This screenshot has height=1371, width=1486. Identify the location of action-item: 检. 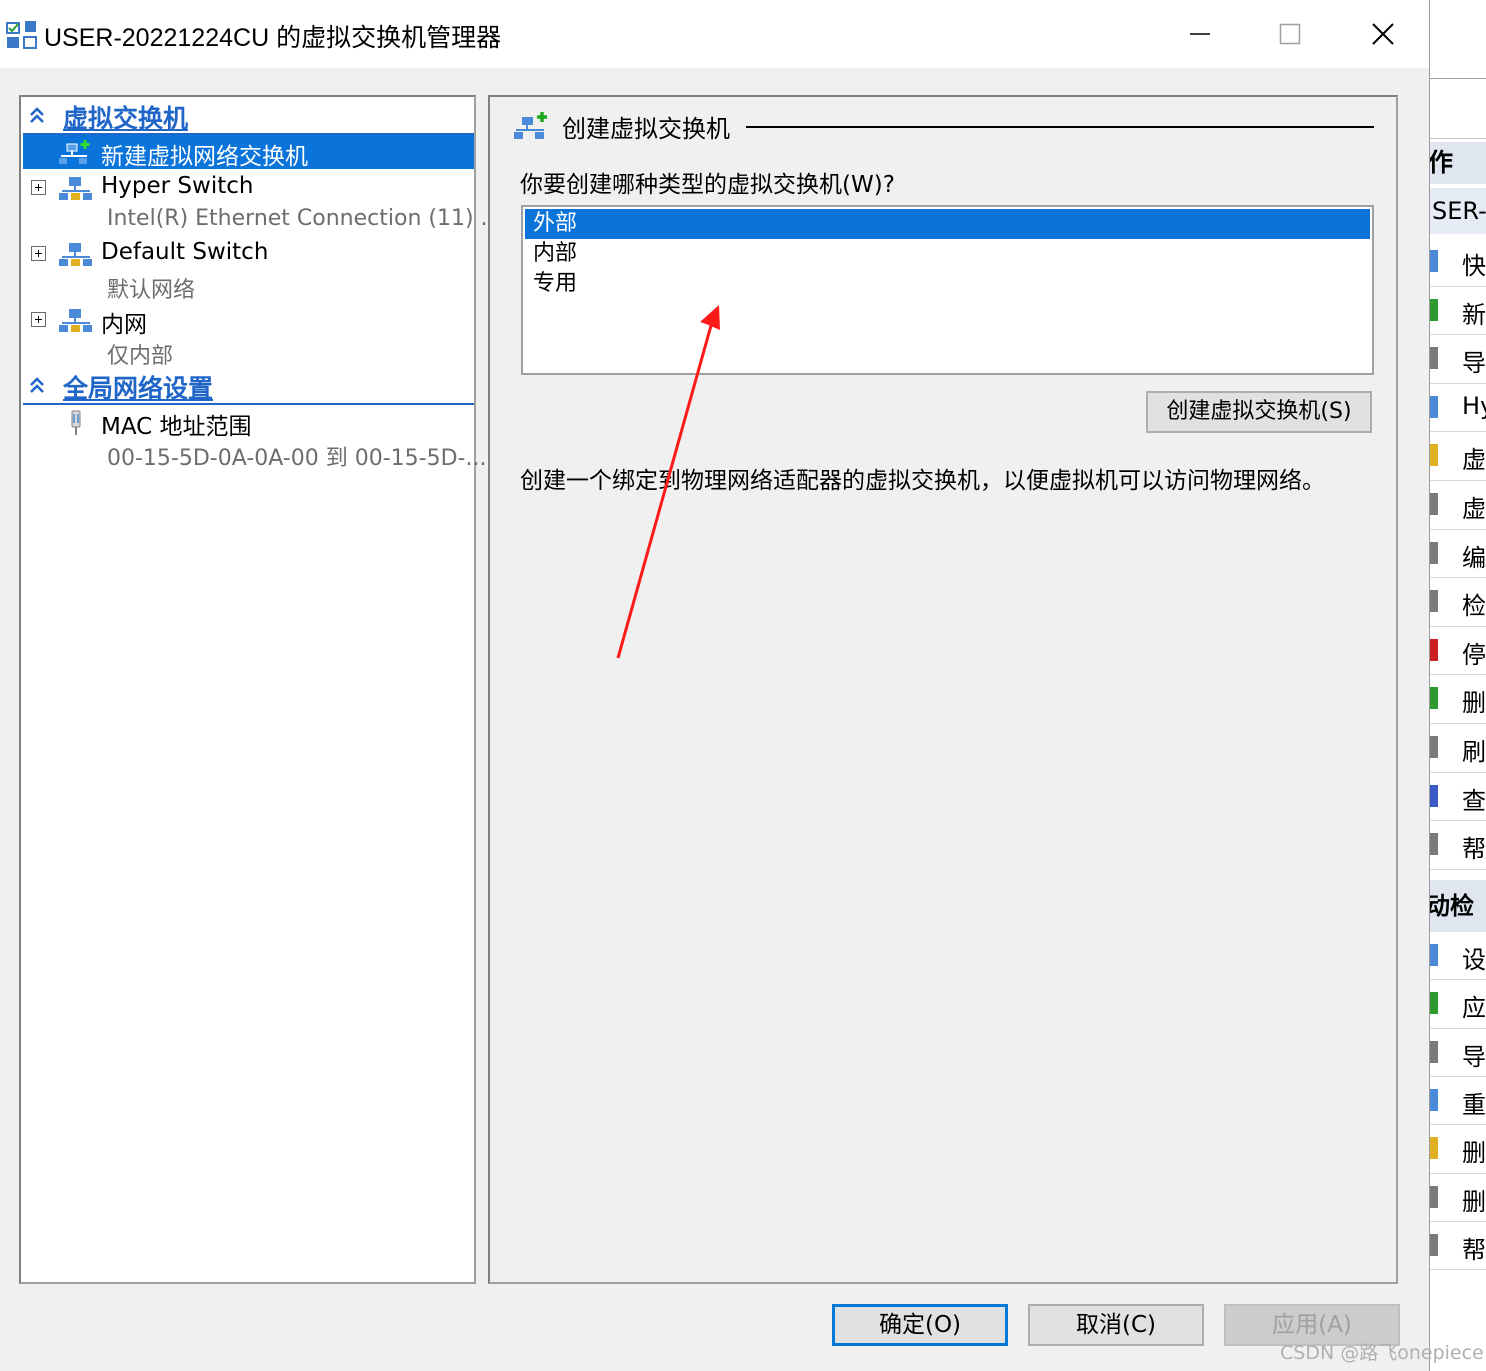
(1458, 602).